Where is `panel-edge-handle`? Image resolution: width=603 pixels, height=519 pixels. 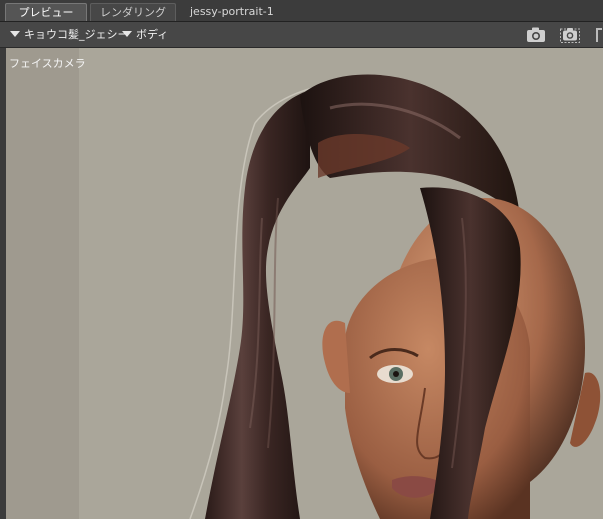
panel-edge-handle is located at coordinates (599, 35).